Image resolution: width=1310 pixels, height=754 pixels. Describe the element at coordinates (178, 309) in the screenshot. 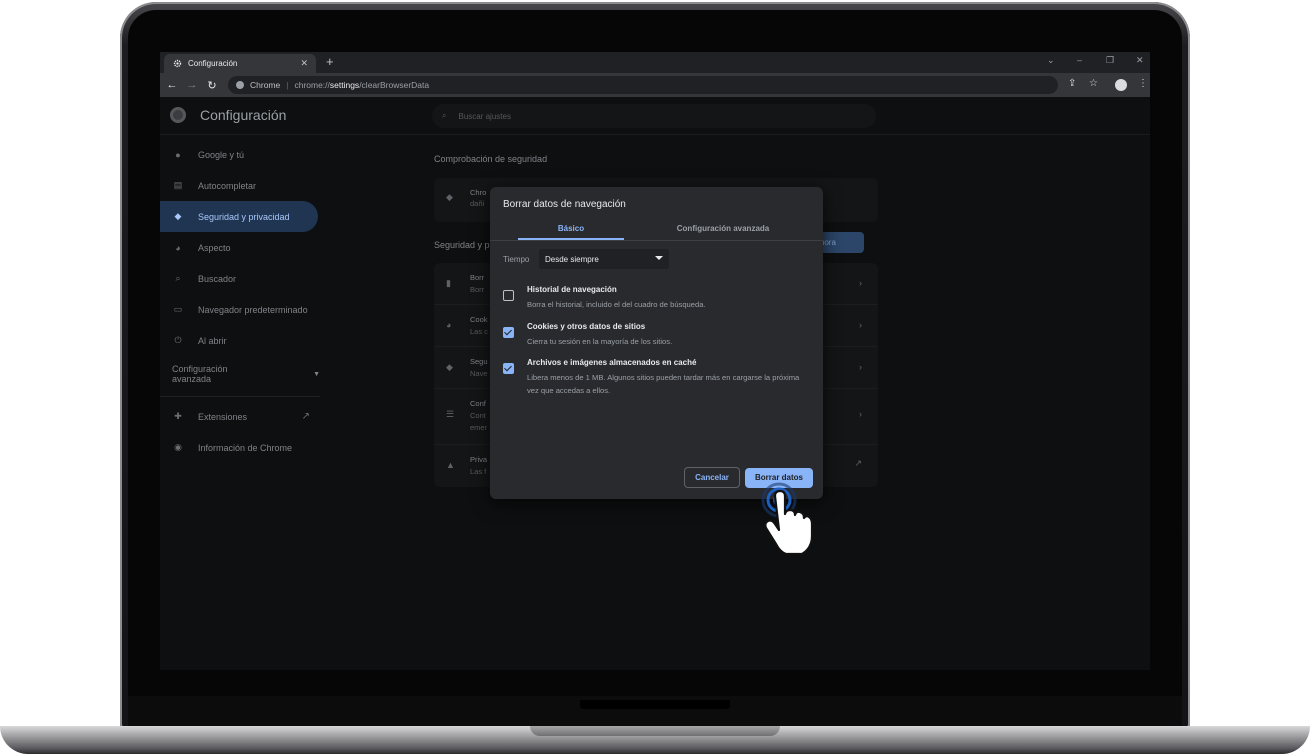

I see `browser-icon: ▭` at that location.